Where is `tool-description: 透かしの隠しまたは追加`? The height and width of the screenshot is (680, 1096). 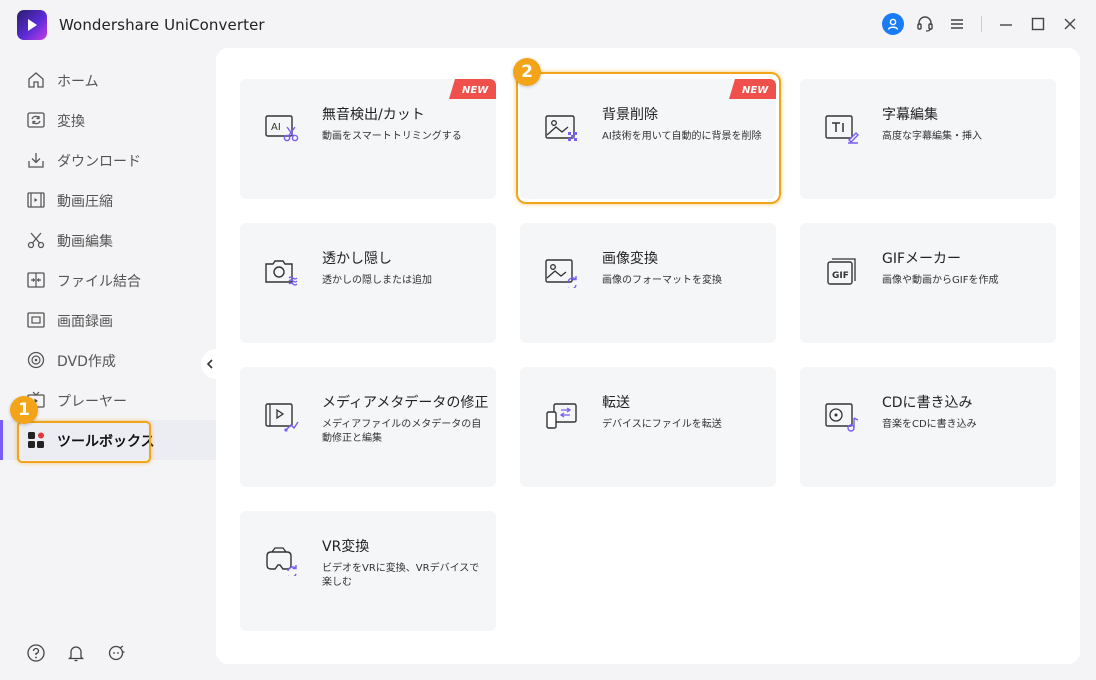
tool-description: 透かしの隠しまたは追加 is located at coordinates (377, 280).